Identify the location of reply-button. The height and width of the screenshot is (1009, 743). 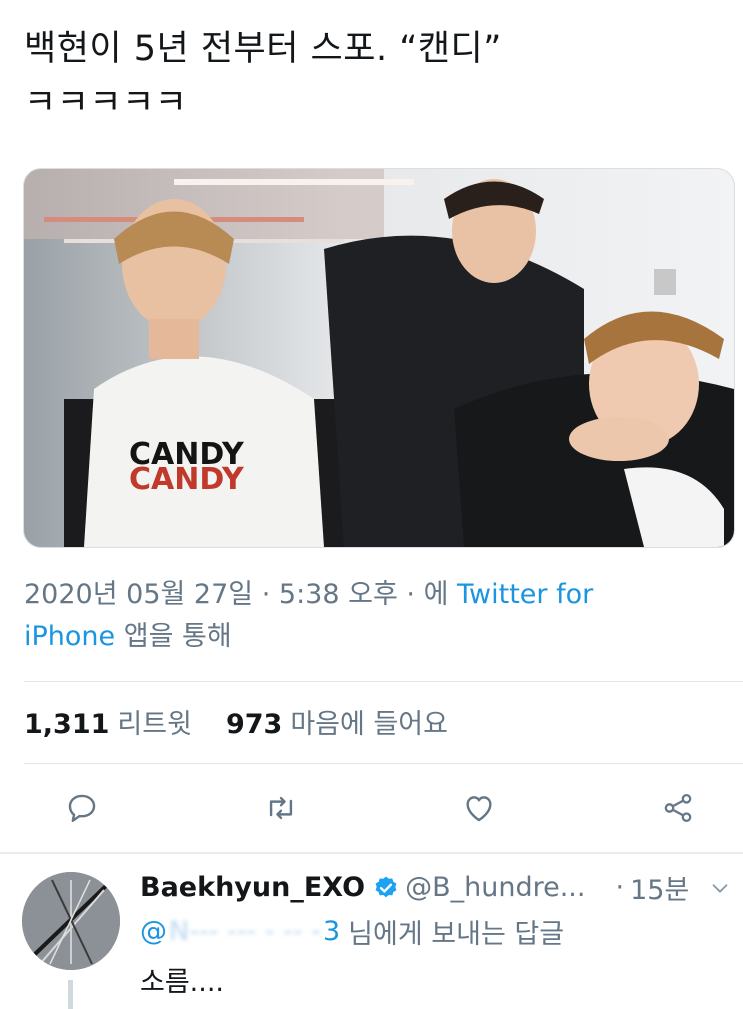
(82, 808).